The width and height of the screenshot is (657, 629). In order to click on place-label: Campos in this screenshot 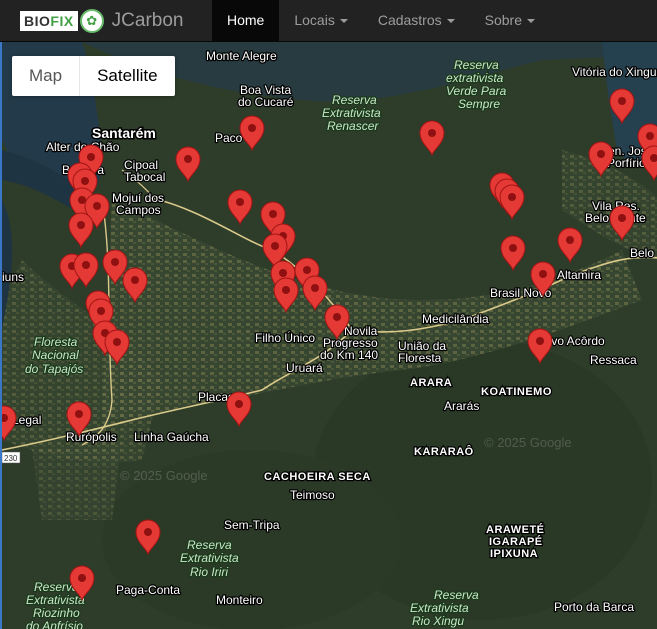, I will do `click(138, 210)`.